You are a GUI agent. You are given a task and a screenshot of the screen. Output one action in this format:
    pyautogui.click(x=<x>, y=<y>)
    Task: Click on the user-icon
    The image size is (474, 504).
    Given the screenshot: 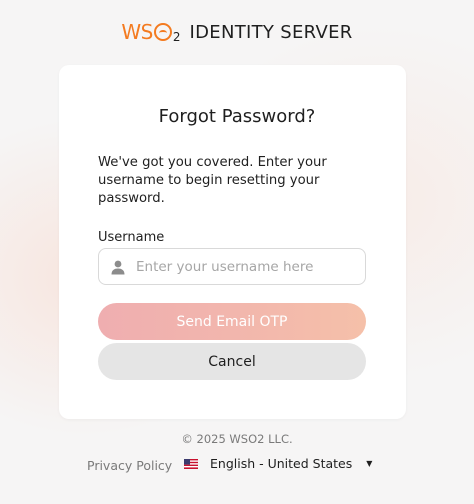 What is the action you would take?
    pyautogui.click(x=118, y=267)
    